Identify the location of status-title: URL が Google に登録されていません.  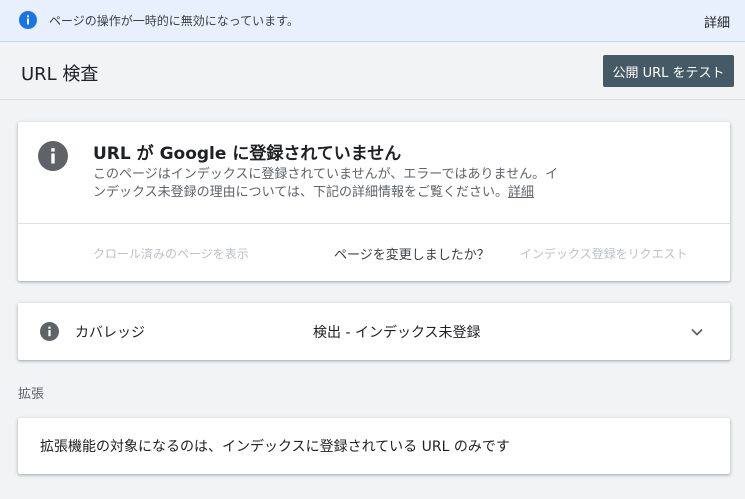
(247, 154).